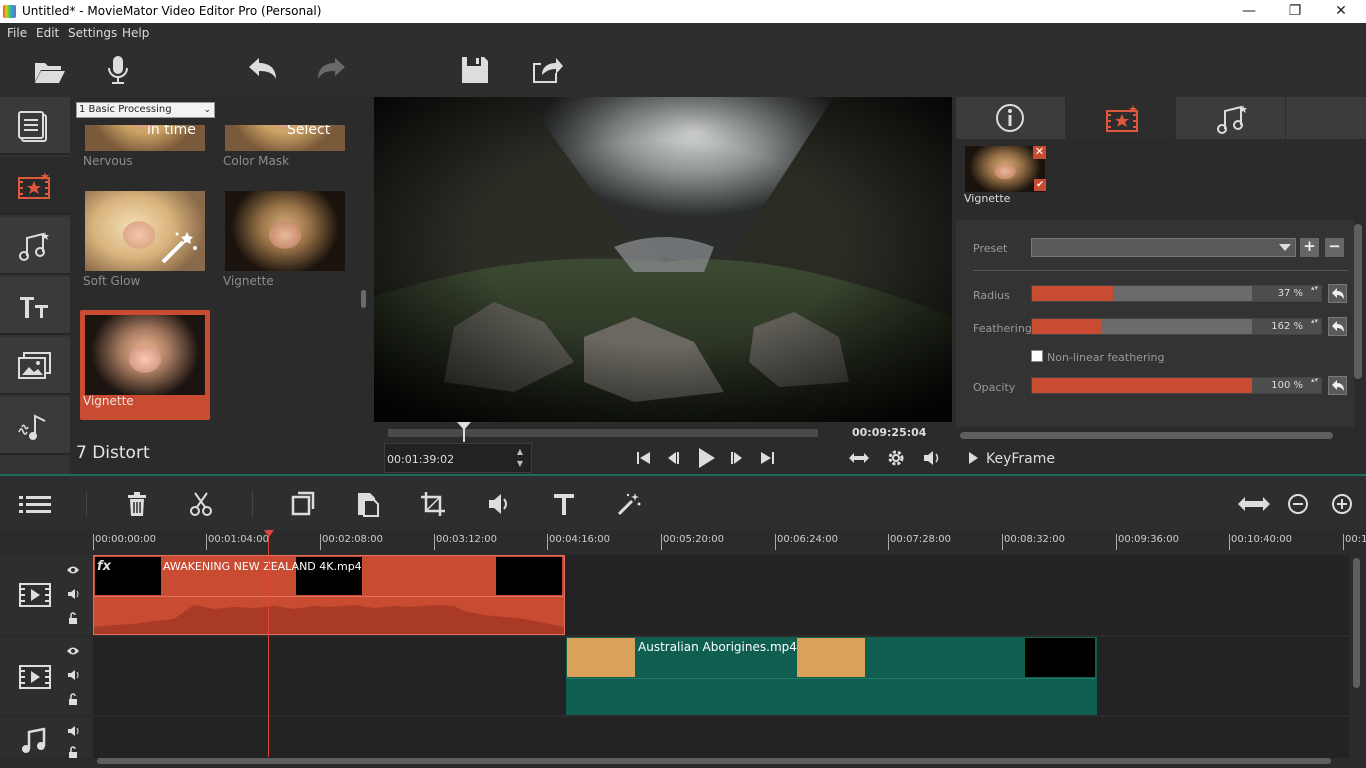 The width and height of the screenshot is (1366, 768). Describe the element at coordinates (683, 502) in the screenshot. I see `timeline-toolbar` at that location.